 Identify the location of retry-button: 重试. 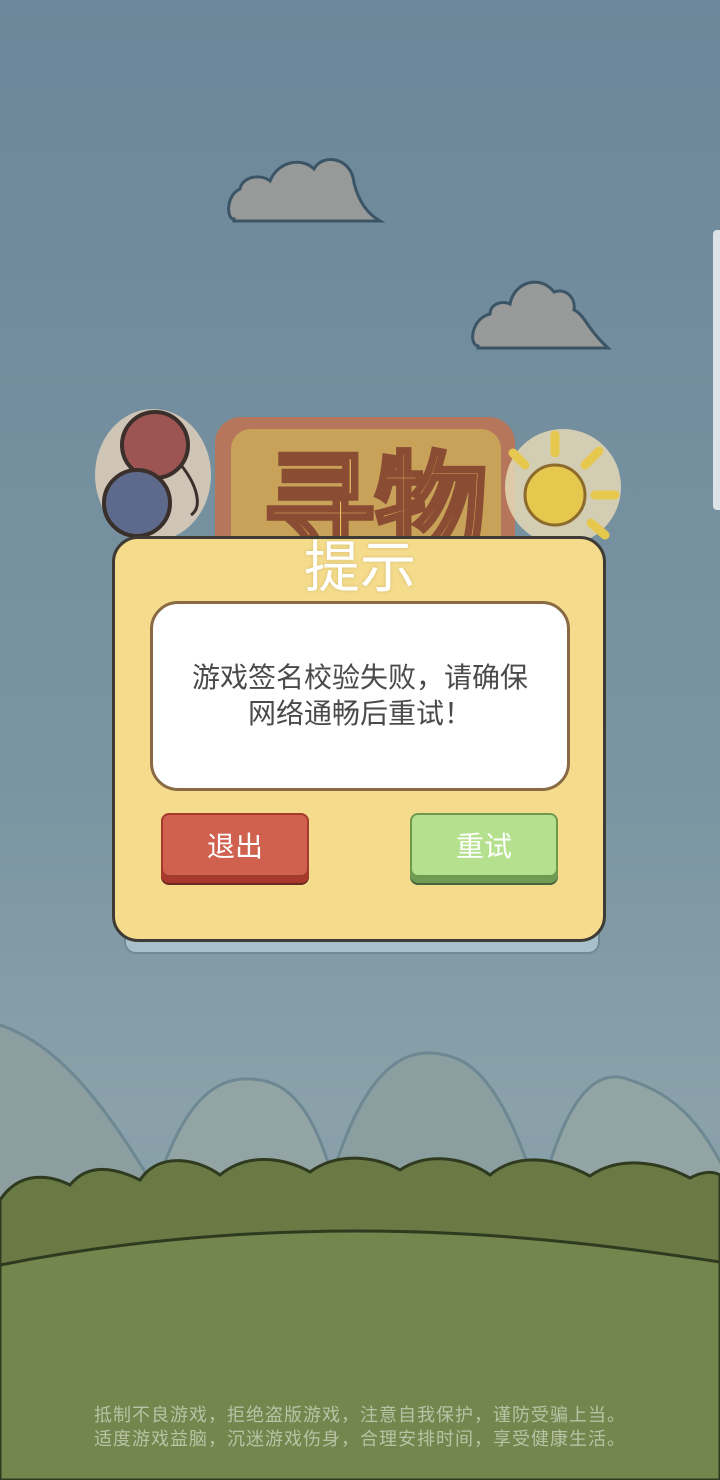
(484, 845).